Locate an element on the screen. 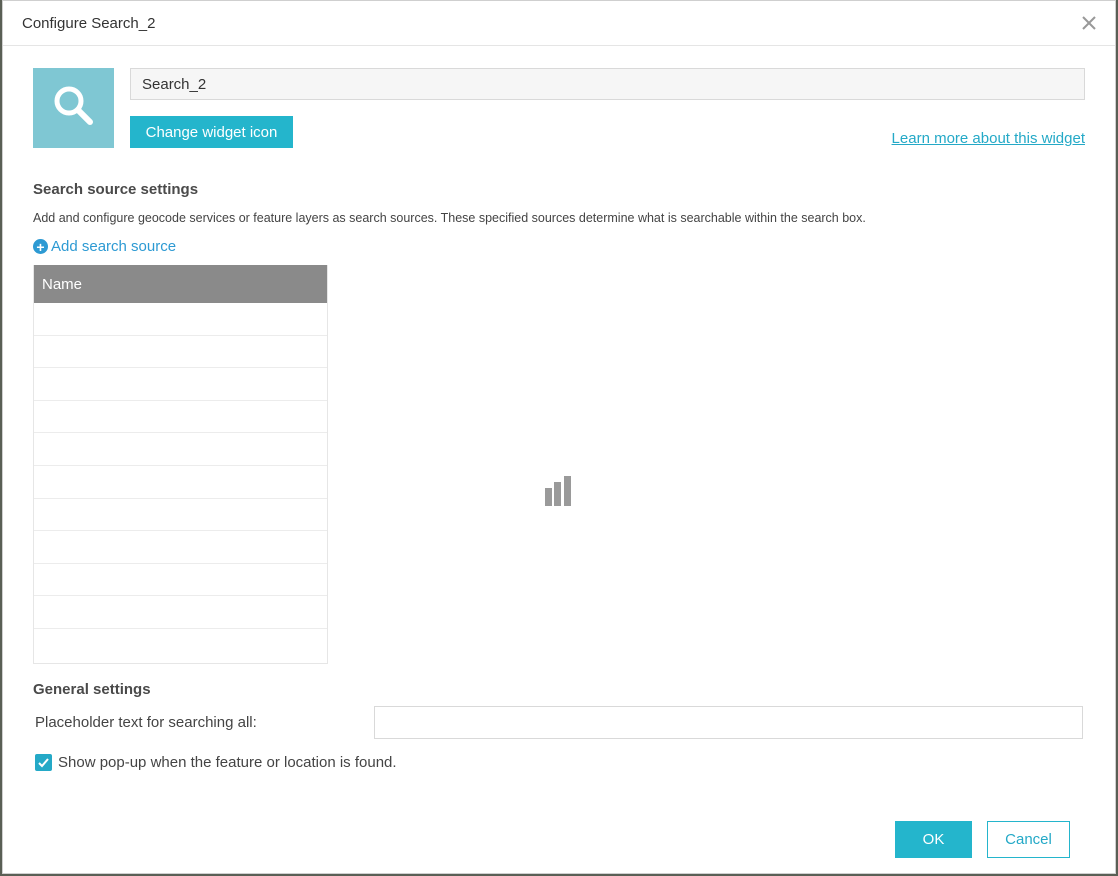 This screenshot has width=1118, height=876. show-popup-checkbox is located at coordinates (43, 762).